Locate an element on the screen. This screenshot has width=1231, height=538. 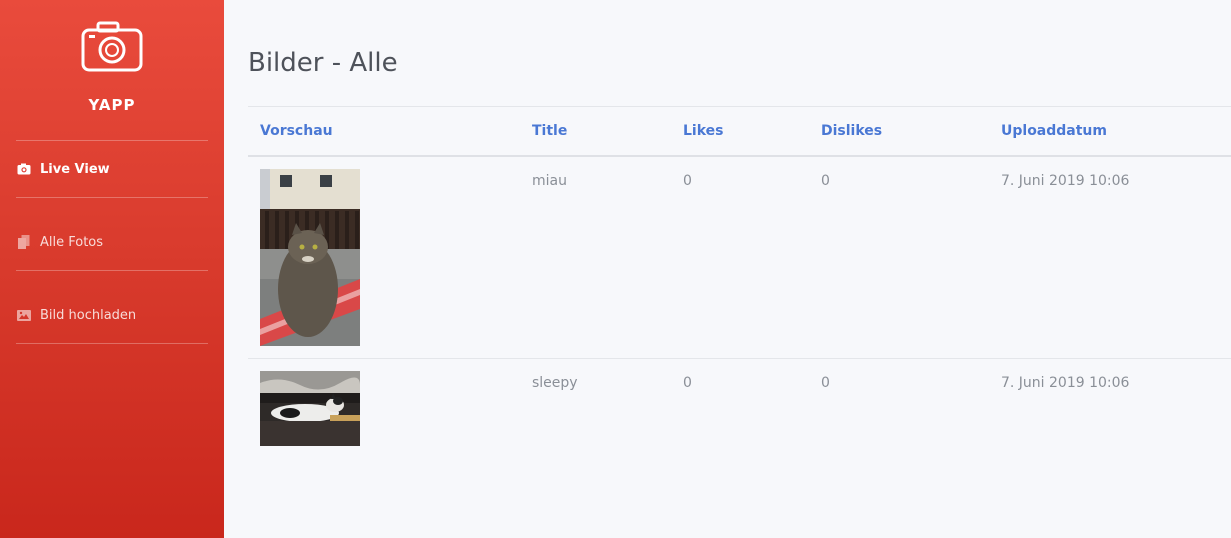
column-header-uploaddatum: Uploaddatum is located at coordinates (1054, 131).